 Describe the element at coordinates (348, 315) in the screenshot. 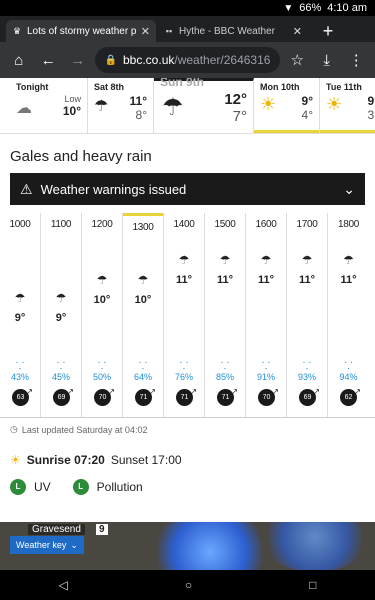

I see `hour-slot: 1800 ☂ 11° ⸪ 94% 62` at that location.